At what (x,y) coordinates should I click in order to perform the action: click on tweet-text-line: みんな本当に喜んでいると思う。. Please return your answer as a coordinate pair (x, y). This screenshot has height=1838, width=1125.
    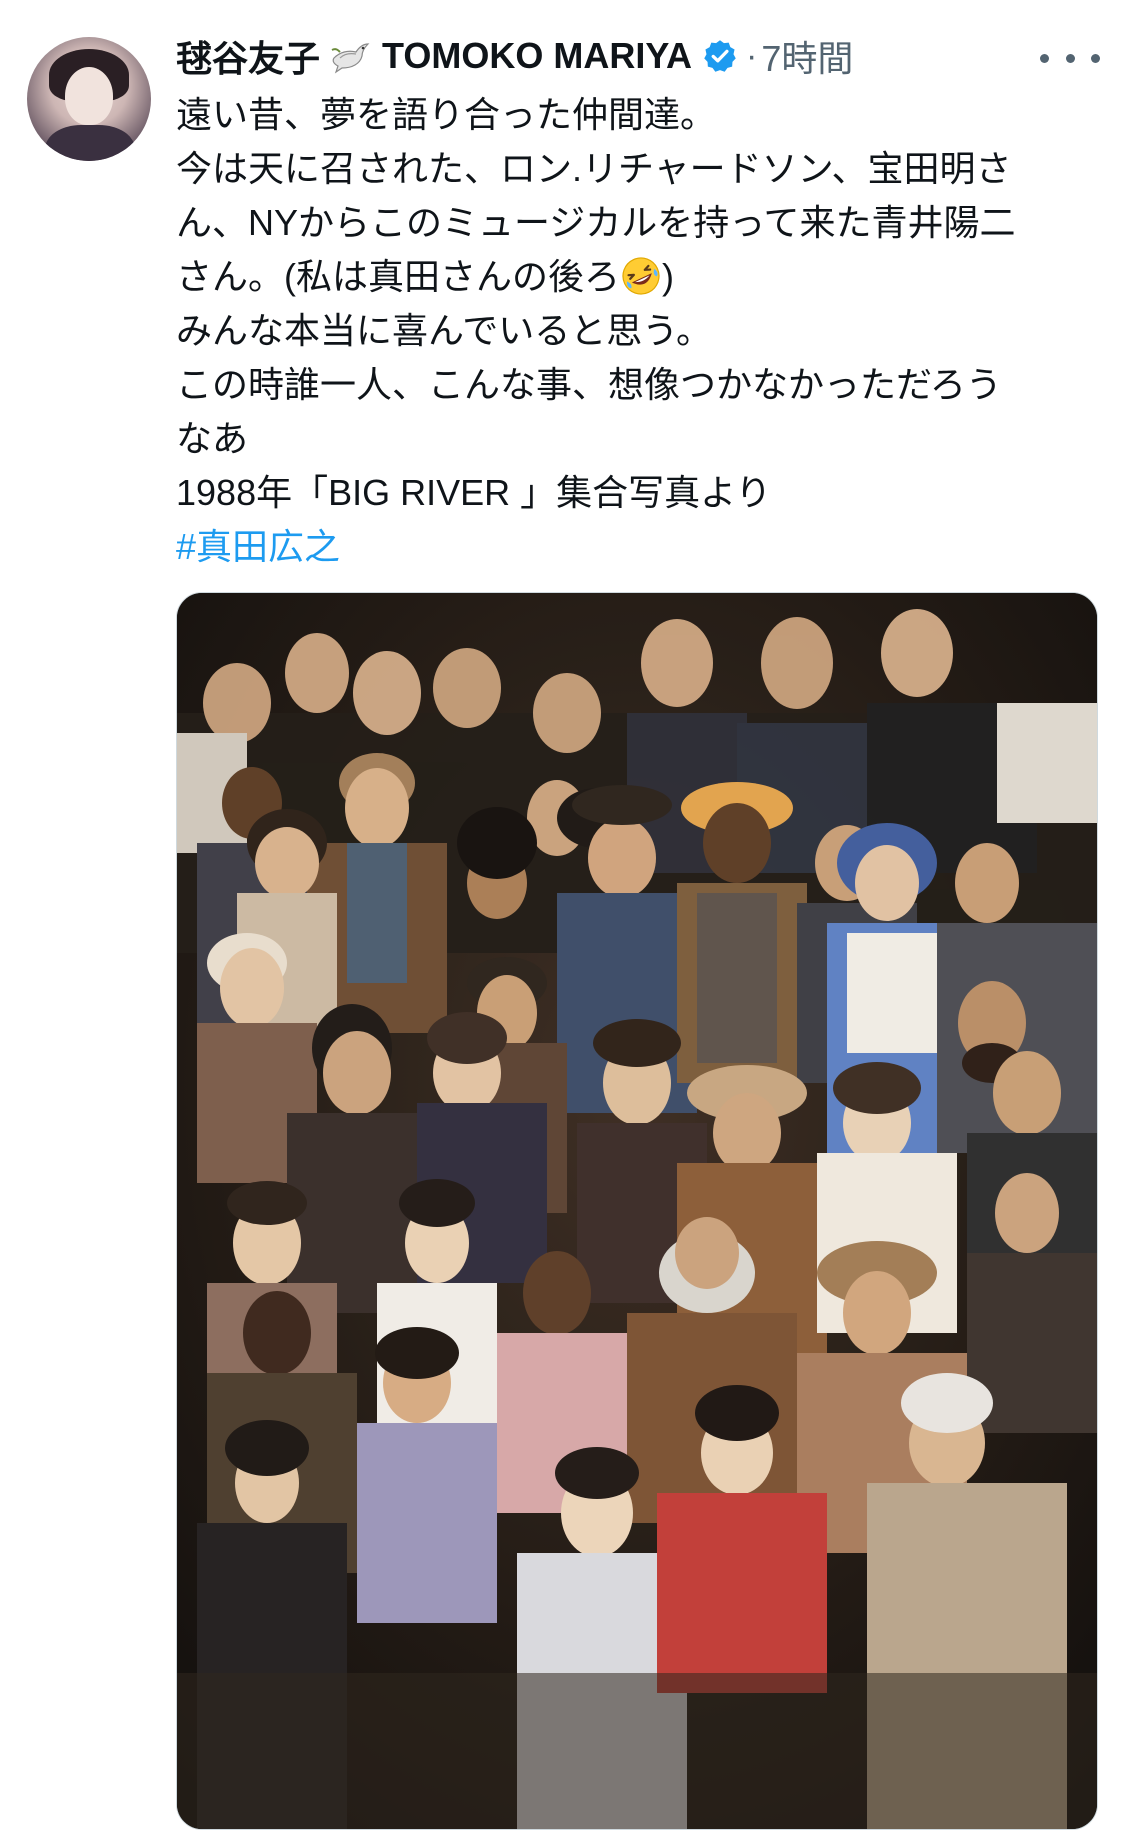
    Looking at the image, I should click on (444, 330).